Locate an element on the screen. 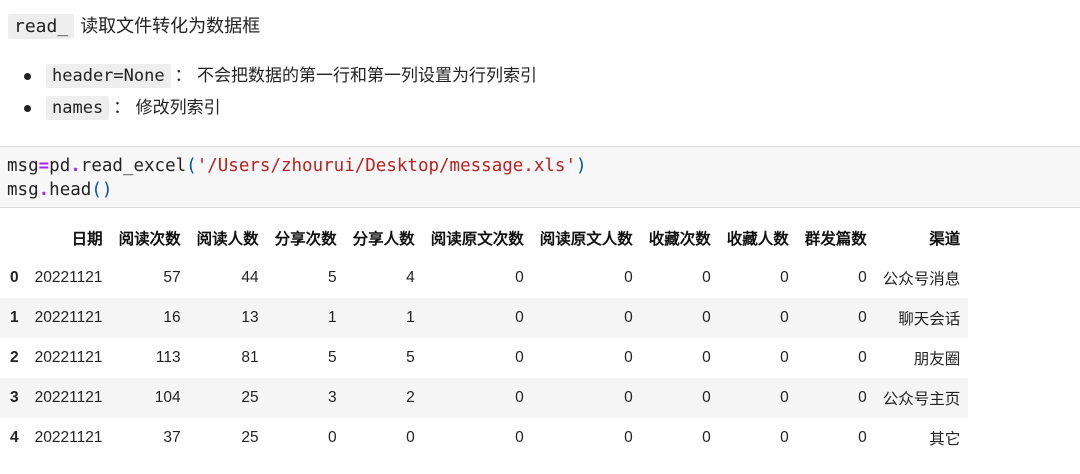 The height and width of the screenshot is (474, 1080). table-cell: 其它 is located at coordinates (945, 439).